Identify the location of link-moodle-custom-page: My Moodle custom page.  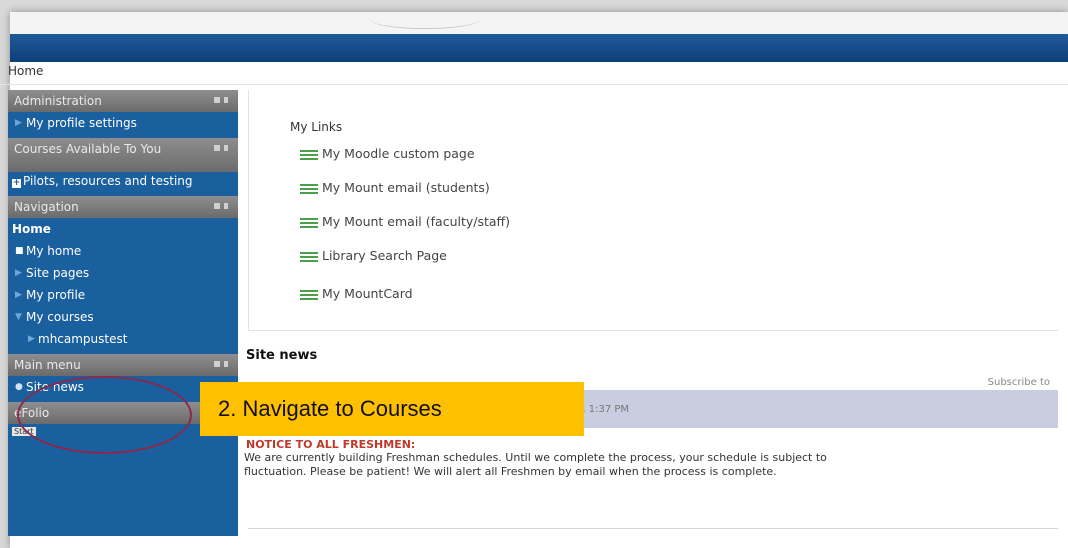
(387, 155).